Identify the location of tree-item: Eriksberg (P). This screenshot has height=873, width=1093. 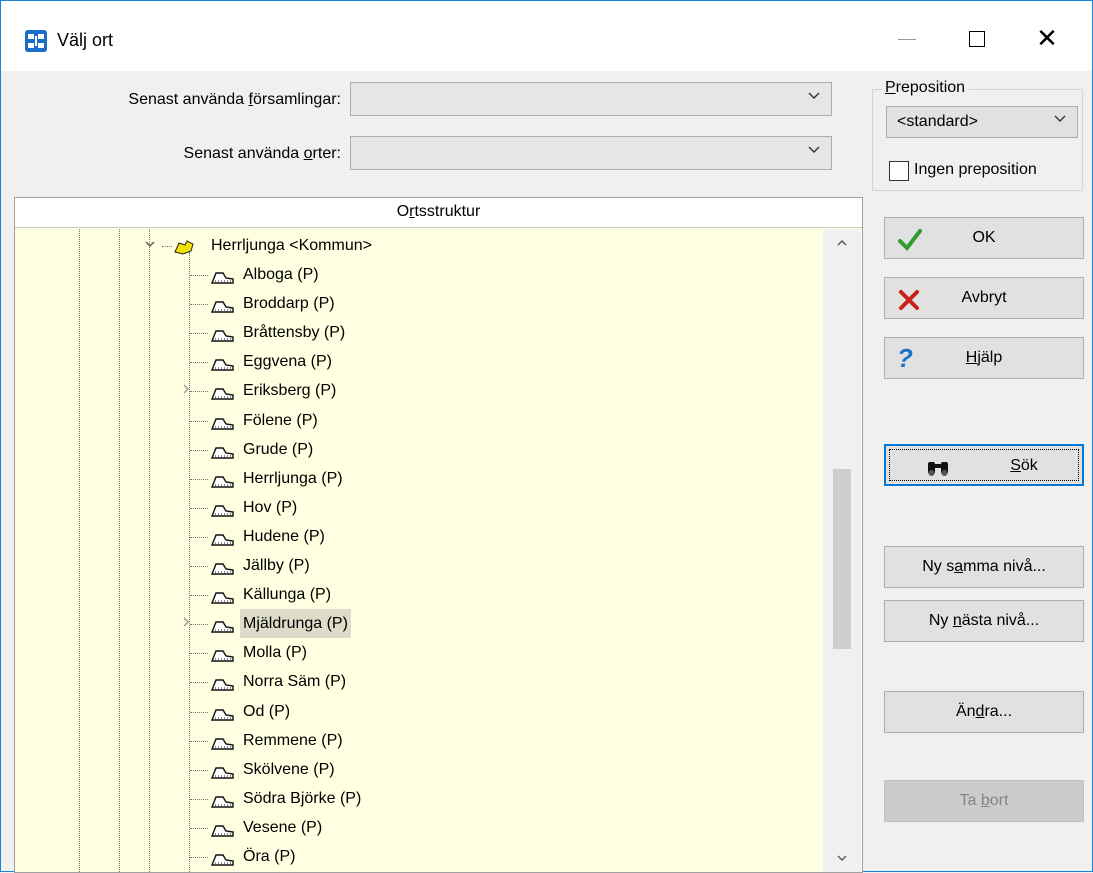
(415, 390).